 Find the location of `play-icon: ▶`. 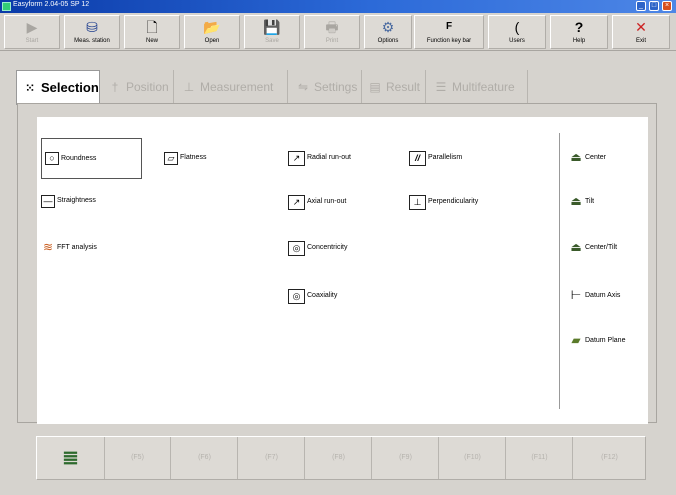

play-icon: ▶ is located at coordinates (32, 27).